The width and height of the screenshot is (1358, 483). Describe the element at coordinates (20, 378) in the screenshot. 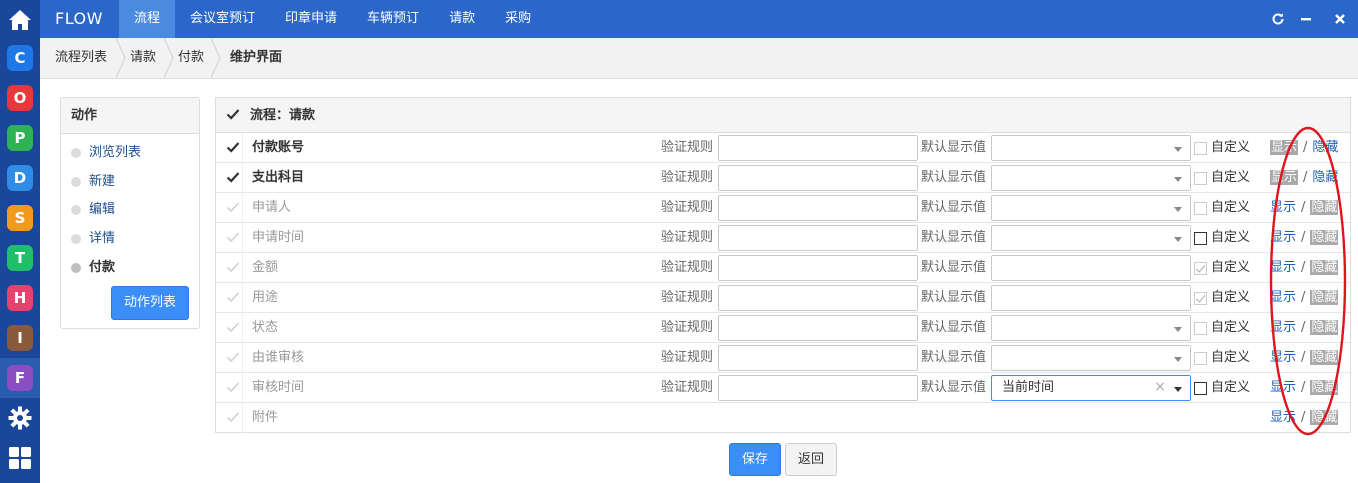

I see `rail-app-f-button: F` at that location.